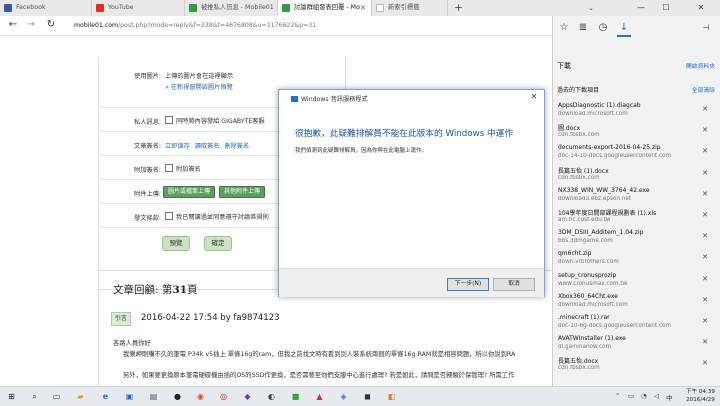 This screenshot has width=720, height=406. What do you see at coordinates (188, 169) in the screenshot?
I see `add-signature-value: 附加簽名` at bounding box center [188, 169].